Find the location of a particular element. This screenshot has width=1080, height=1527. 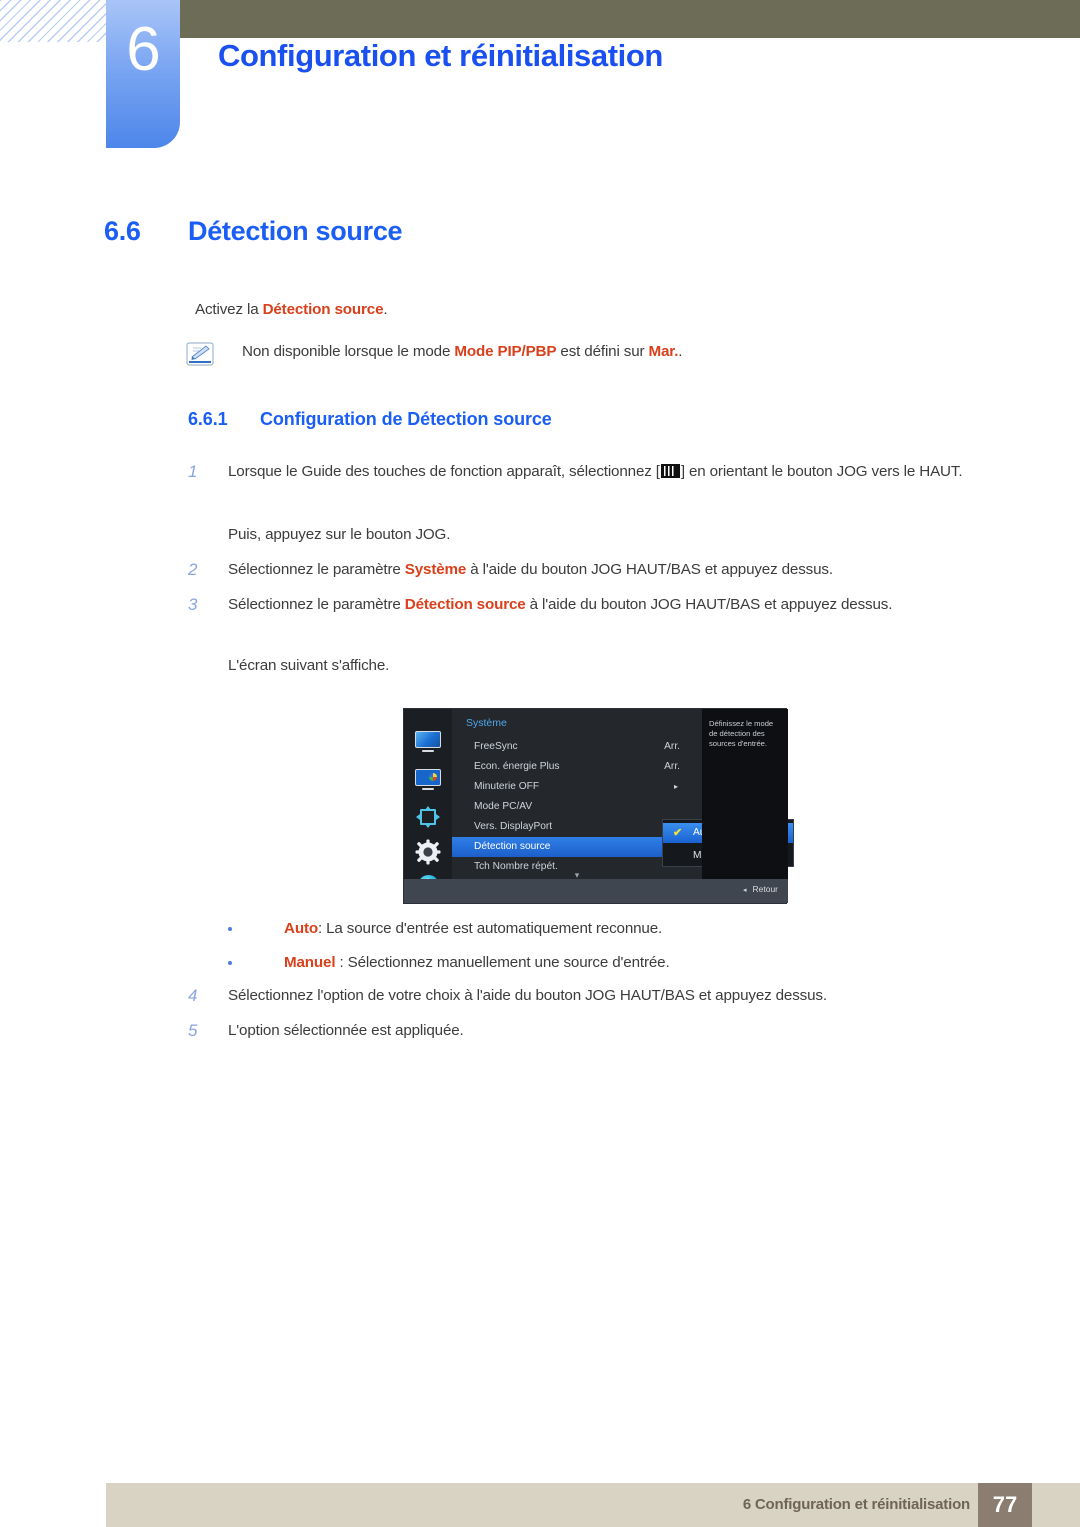

osd-row-label: Vers. DisplayPort is located at coordinates (513, 826).